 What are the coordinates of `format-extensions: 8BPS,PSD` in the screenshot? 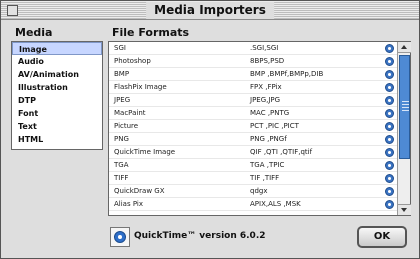 It's located at (267, 61).